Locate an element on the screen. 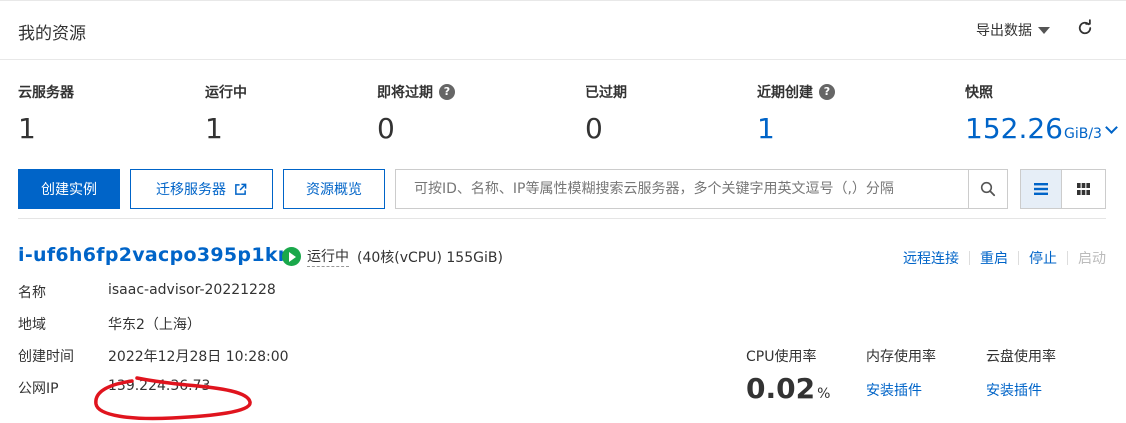 This screenshot has width=1126, height=423. search-input is located at coordinates (682, 189).